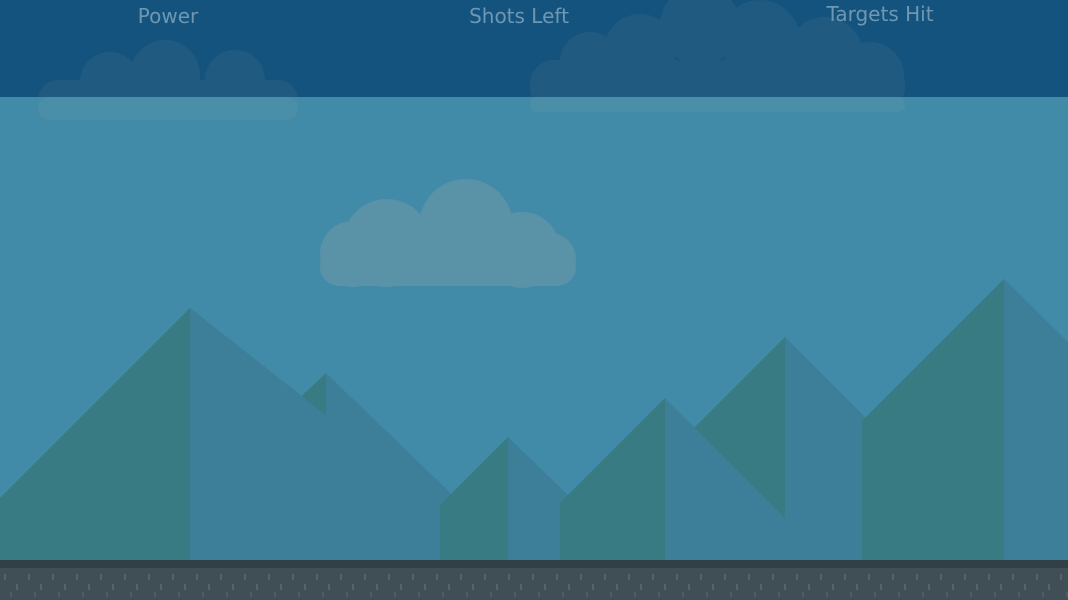 The image size is (1068, 600). What do you see at coordinates (534, 584) in the screenshot?
I see `ground-texture` at bounding box center [534, 584].